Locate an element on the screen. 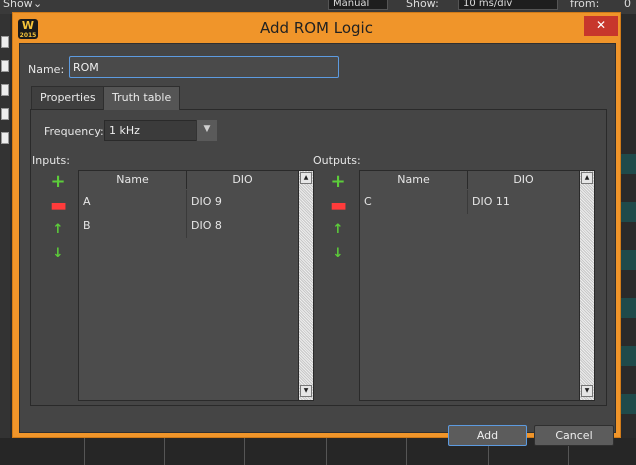 This screenshot has height=465, width=636. outputs-label: Outputs: is located at coordinates (337, 160).